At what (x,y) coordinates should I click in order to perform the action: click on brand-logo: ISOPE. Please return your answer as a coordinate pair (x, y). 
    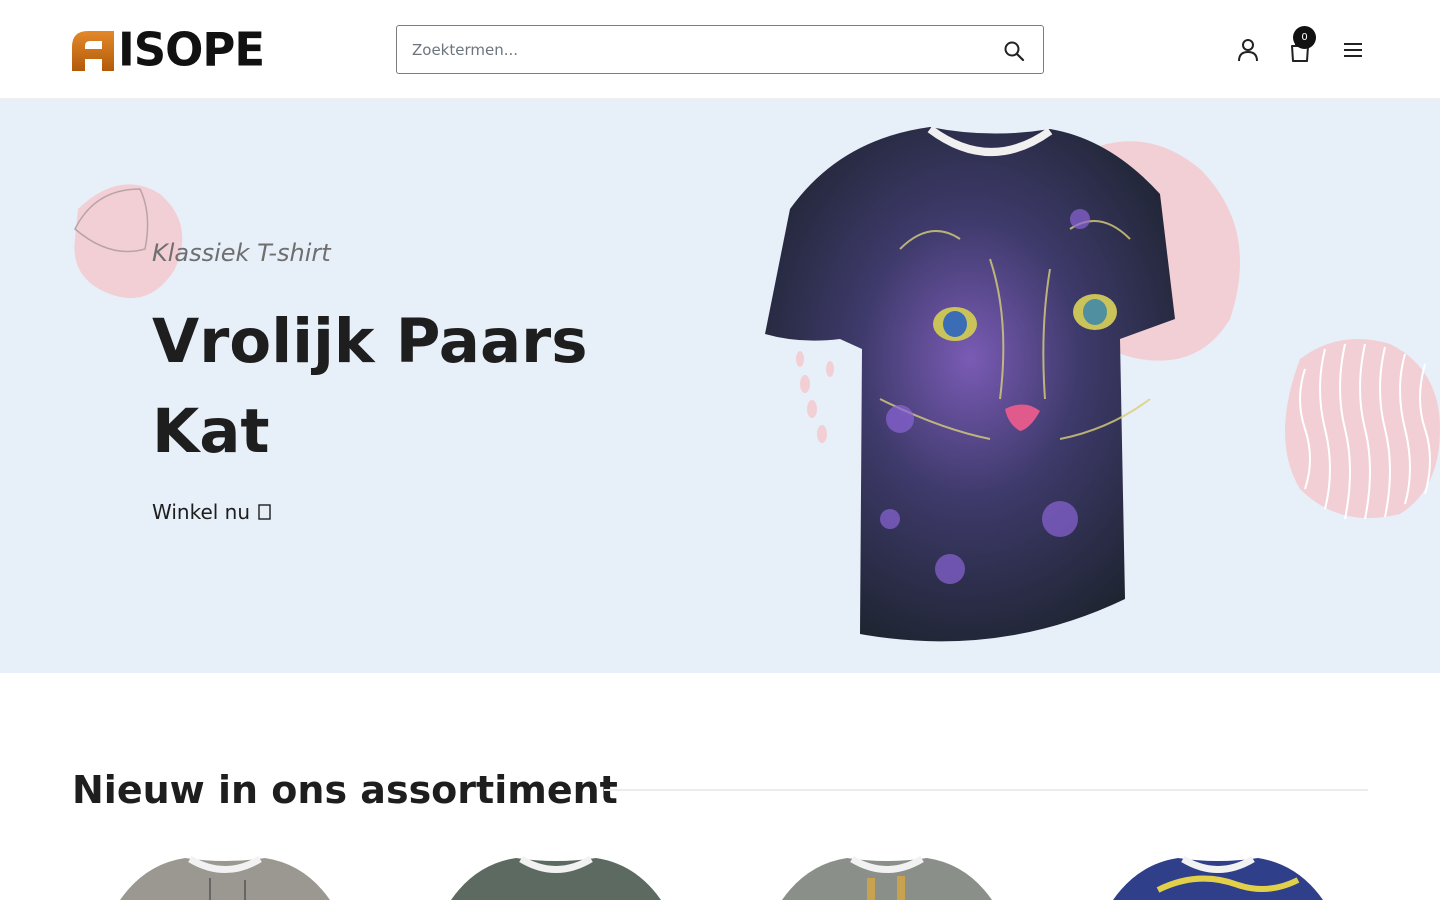
    Looking at the image, I should click on (168, 49).